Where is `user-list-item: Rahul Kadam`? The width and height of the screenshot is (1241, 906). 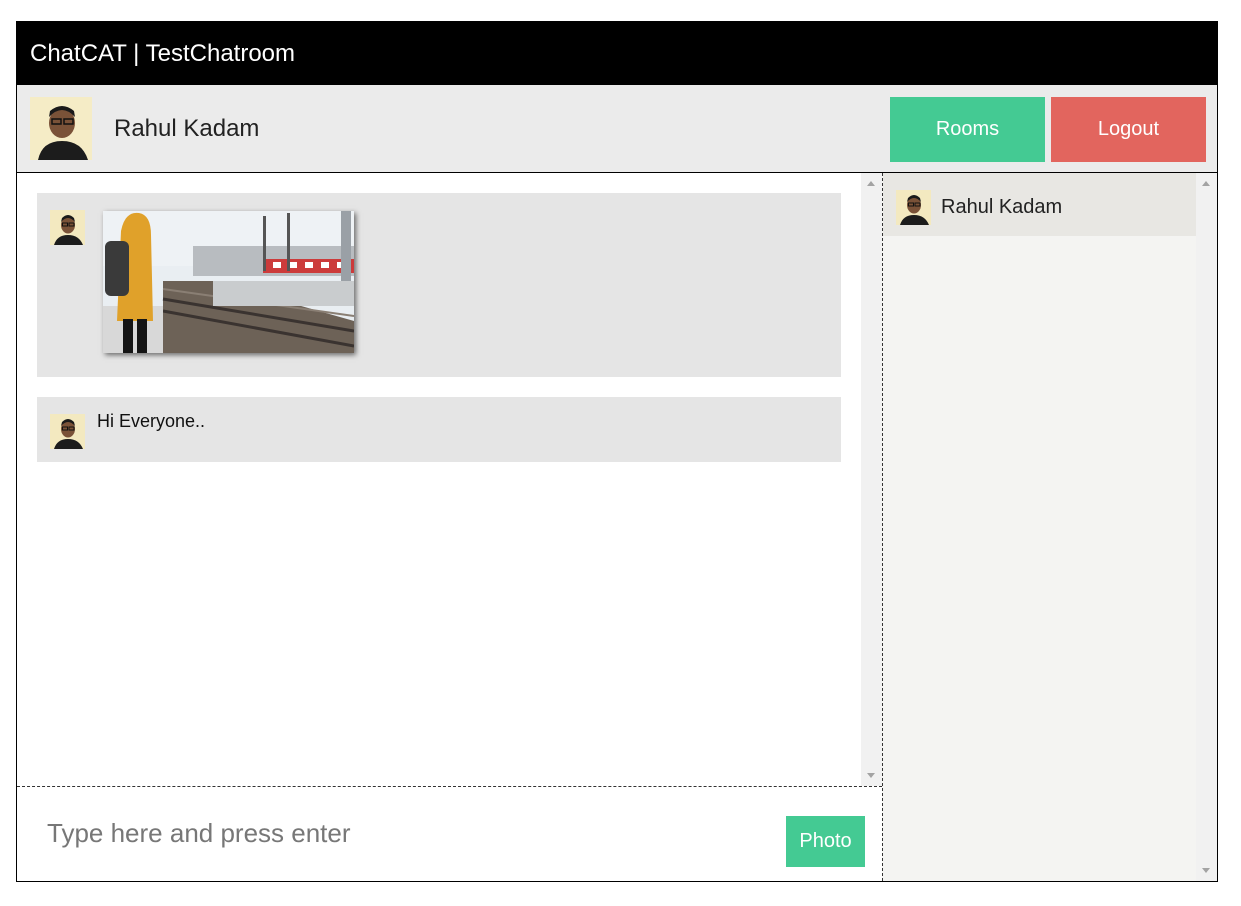
user-list-item: Rahul Kadam is located at coordinates (1039, 204).